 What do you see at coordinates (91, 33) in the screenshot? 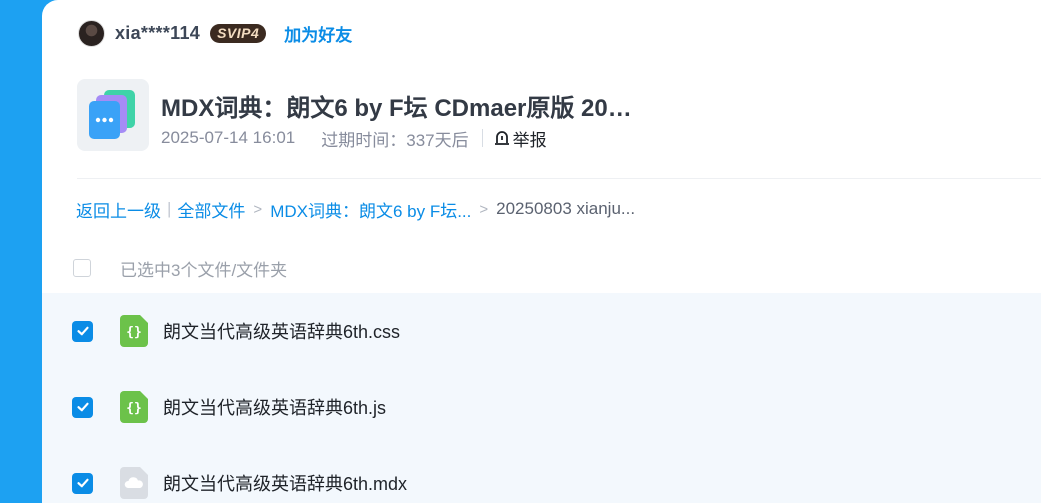
I see `avatar` at bounding box center [91, 33].